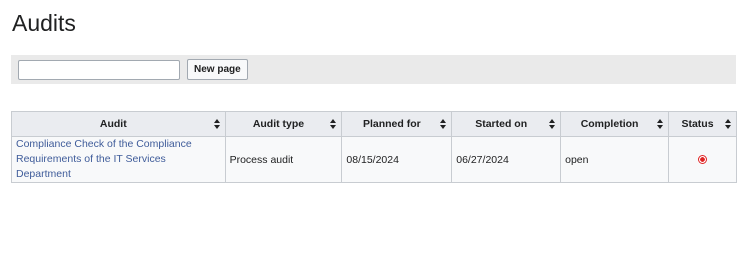  I want to click on column-header-label: Audit type, so click(278, 124).